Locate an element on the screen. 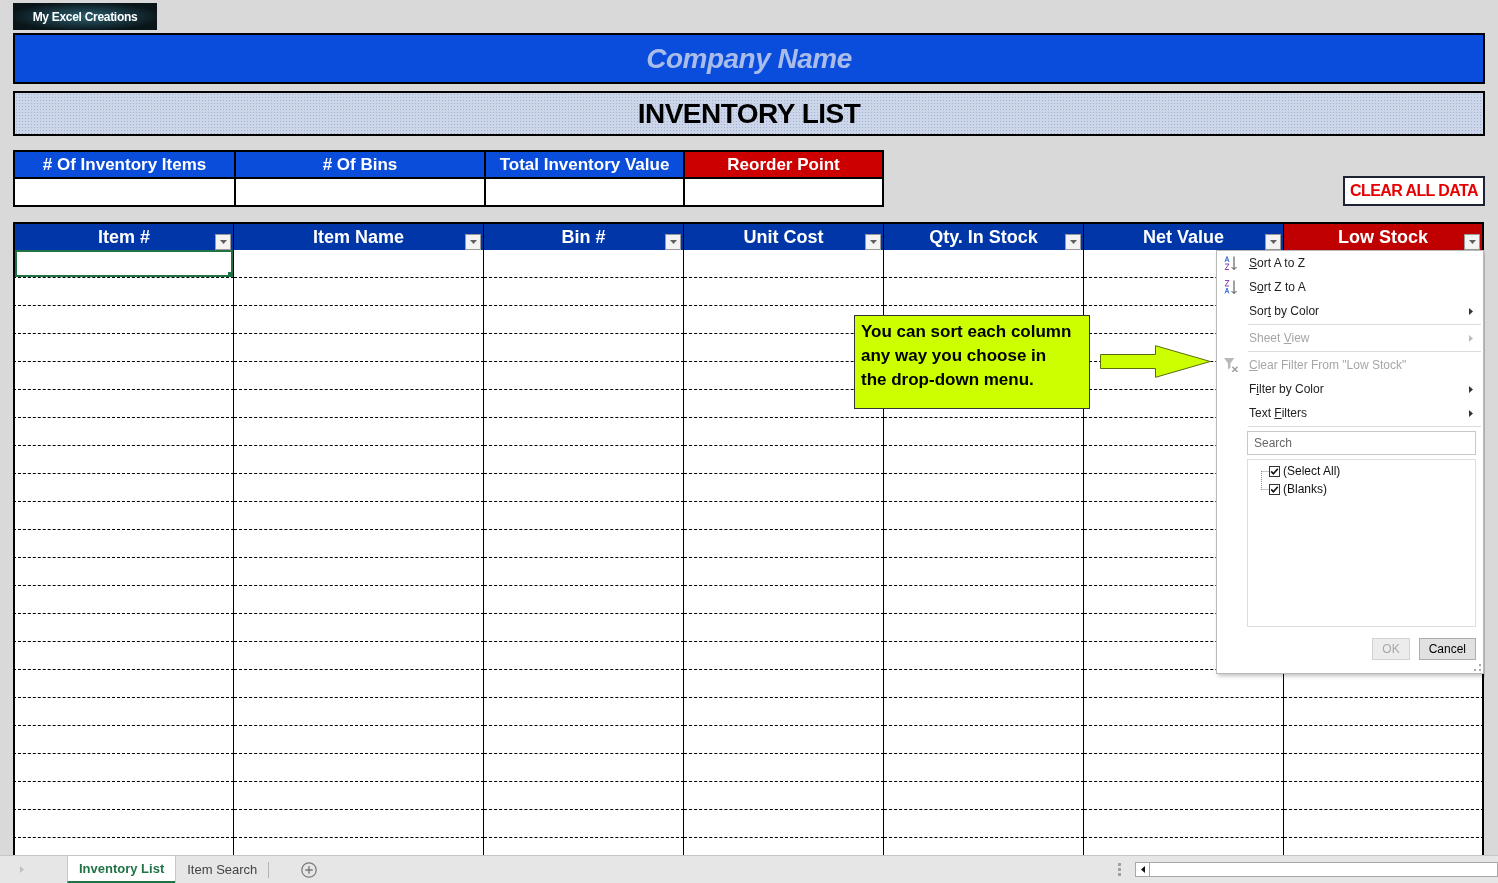 The height and width of the screenshot is (883, 1498). caret-left-icon is located at coordinates (1142, 869).